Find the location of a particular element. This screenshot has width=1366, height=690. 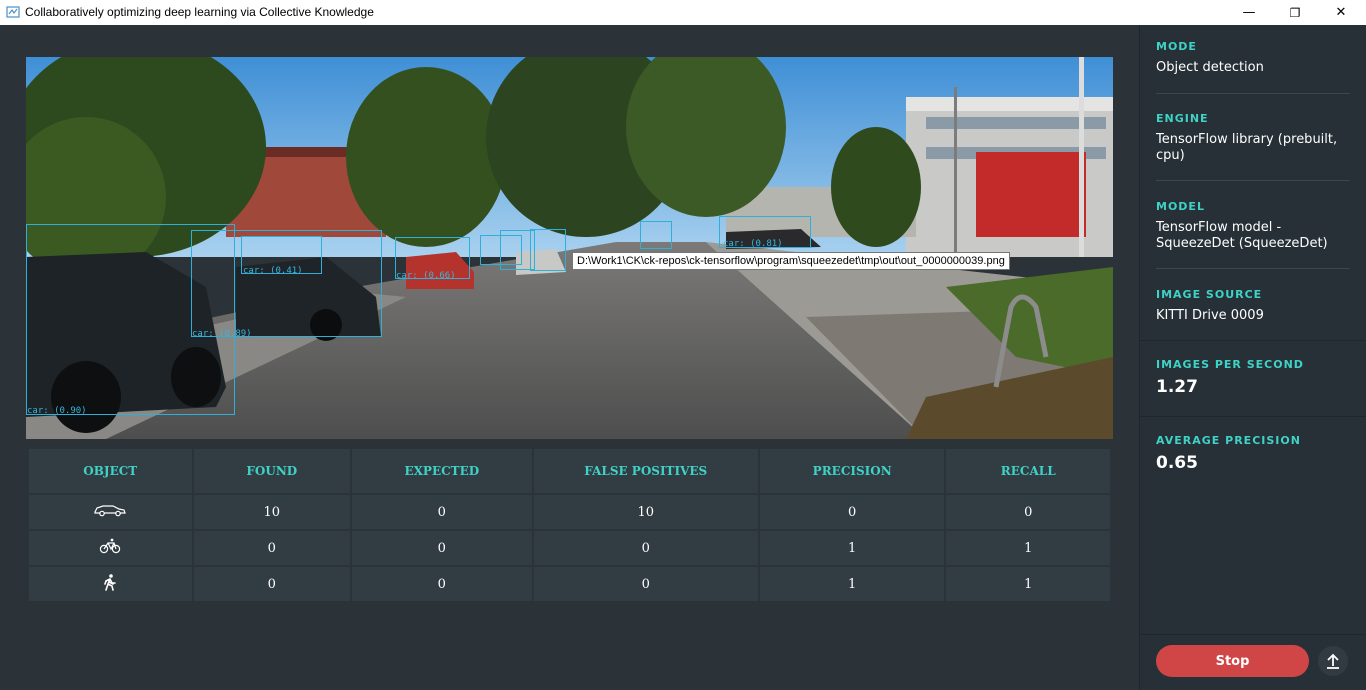

mode-section: MODE Object detection is located at coordinates (1253, 58).